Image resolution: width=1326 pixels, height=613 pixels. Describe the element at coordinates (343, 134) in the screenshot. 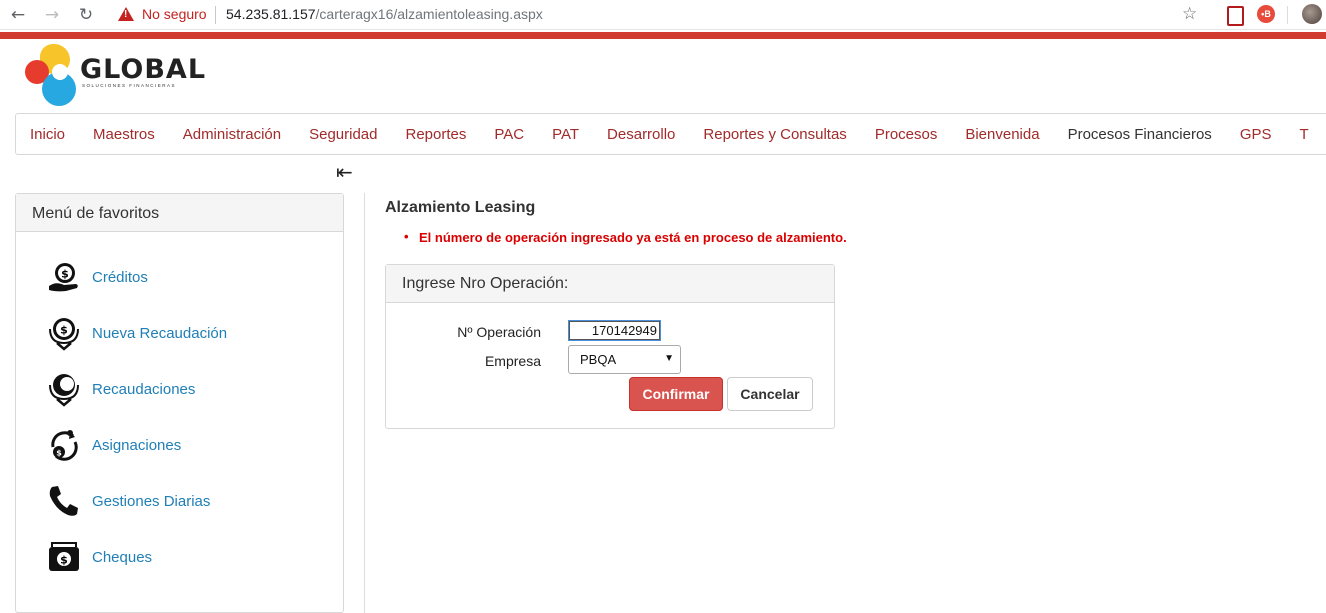

I see `menu-item-seguridad: Seguridad` at that location.